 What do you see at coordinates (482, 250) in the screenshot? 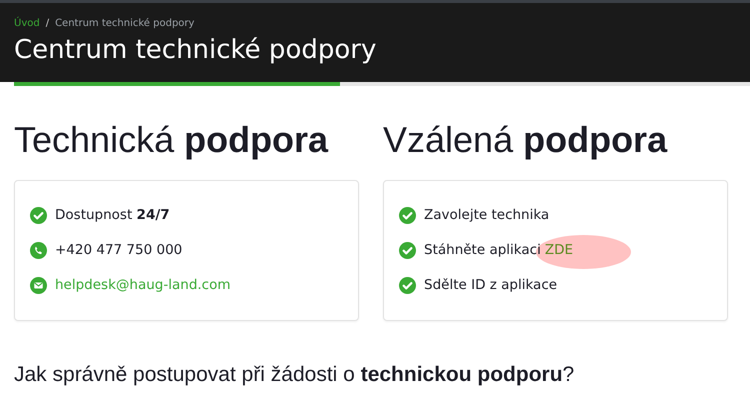
I see `item-text: Stáhněte aplikaci` at bounding box center [482, 250].